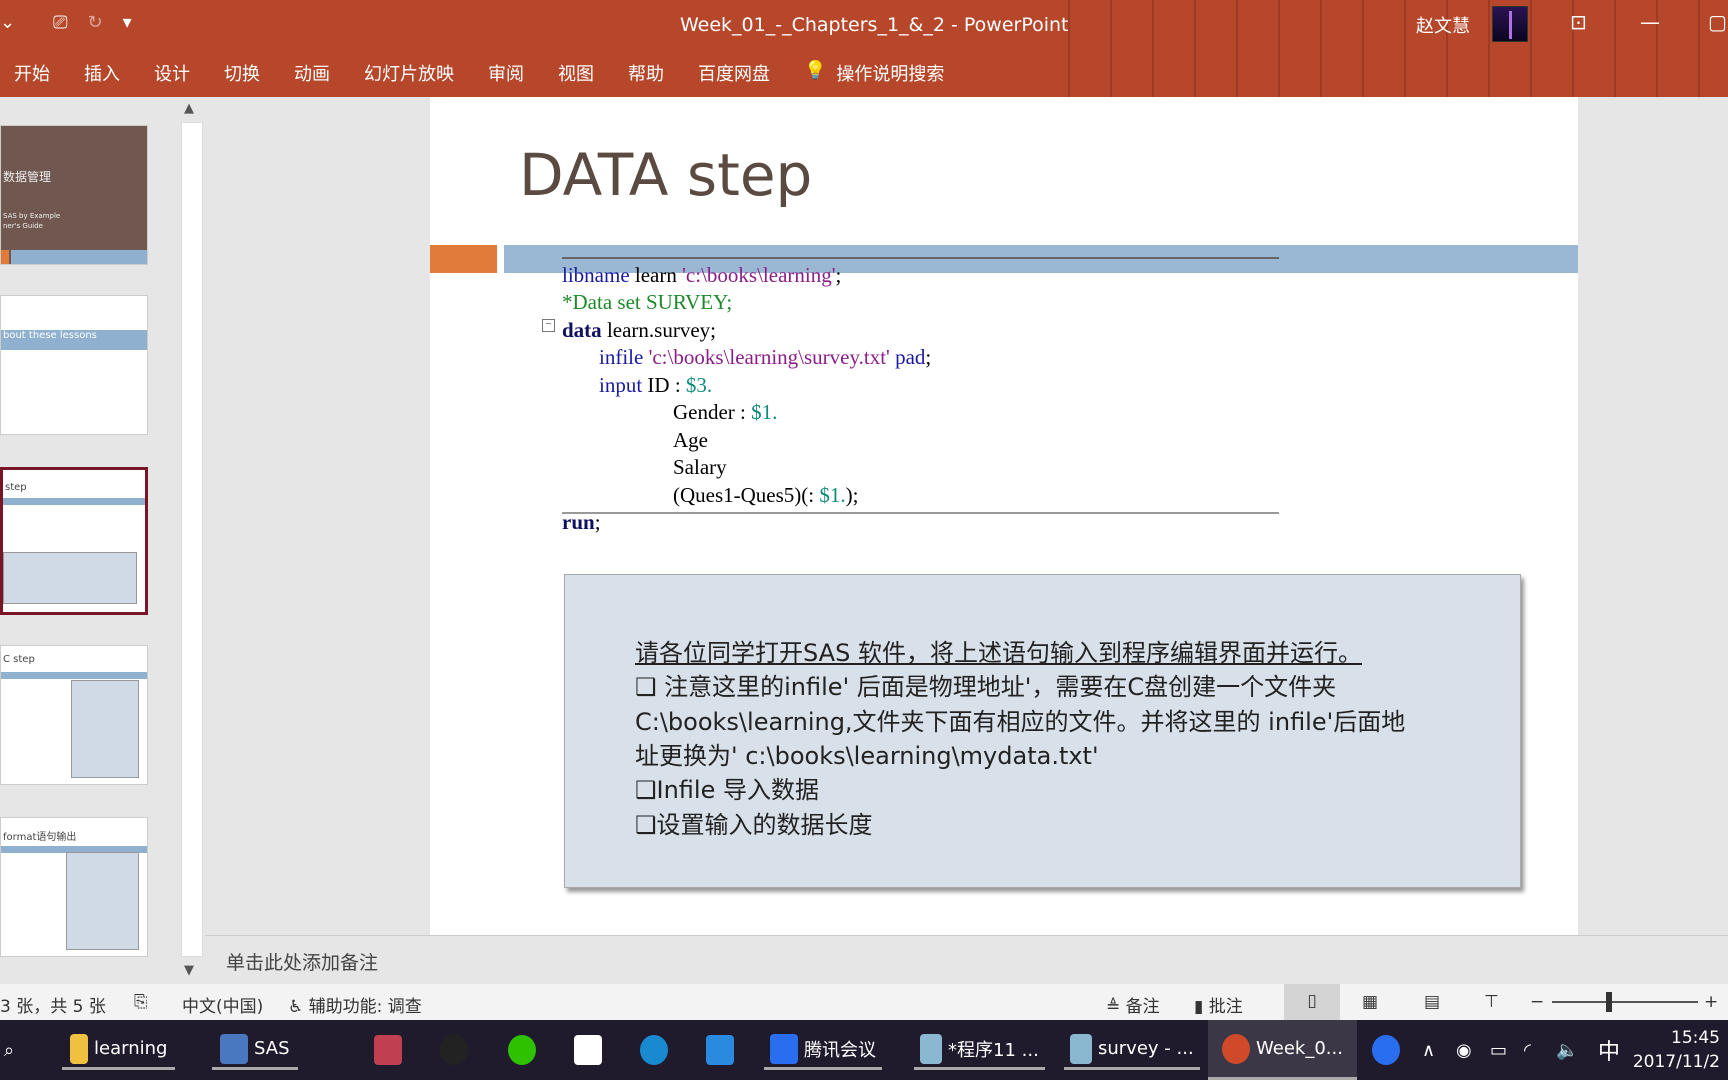  What do you see at coordinates (74, 887) in the screenshot?
I see `thumbnail-slide-5: format语句输出` at bounding box center [74, 887].